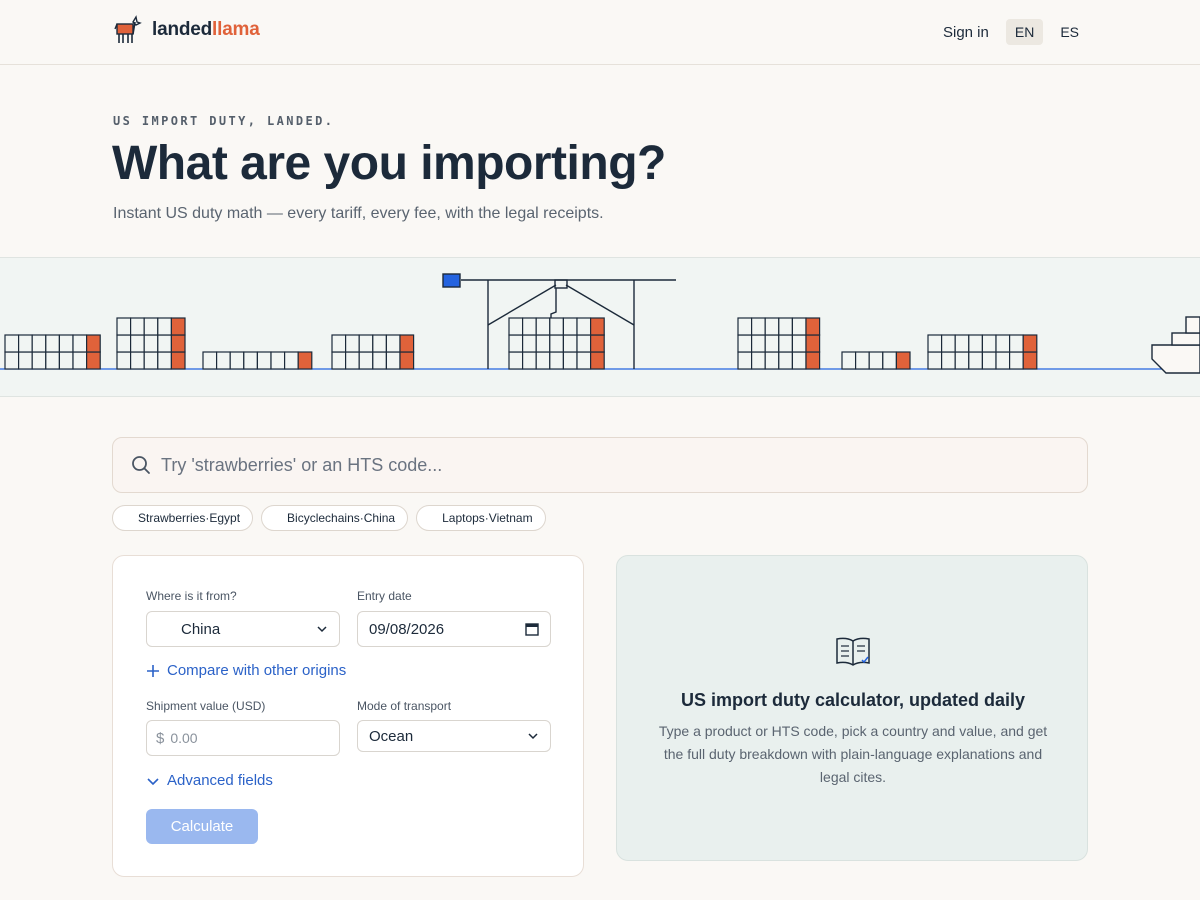 The height and width of the screenshot is (900, 1200). I want to click on transport-mode-select: Ocean, so click(454, 736).